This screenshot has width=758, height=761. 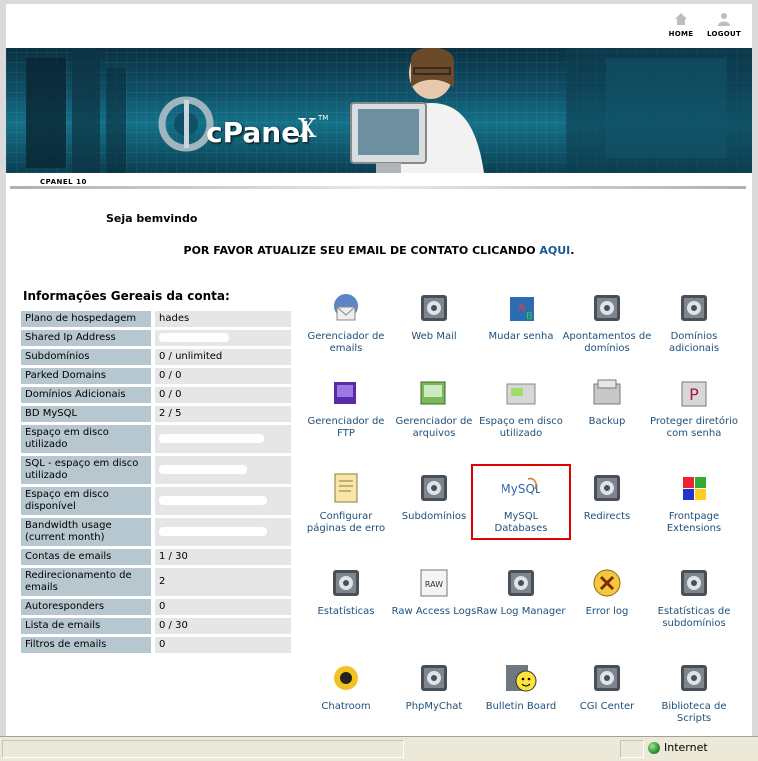 I want to click on feature-raw-logs: RAW Raw Access Logs, so click(x=434, y=591).